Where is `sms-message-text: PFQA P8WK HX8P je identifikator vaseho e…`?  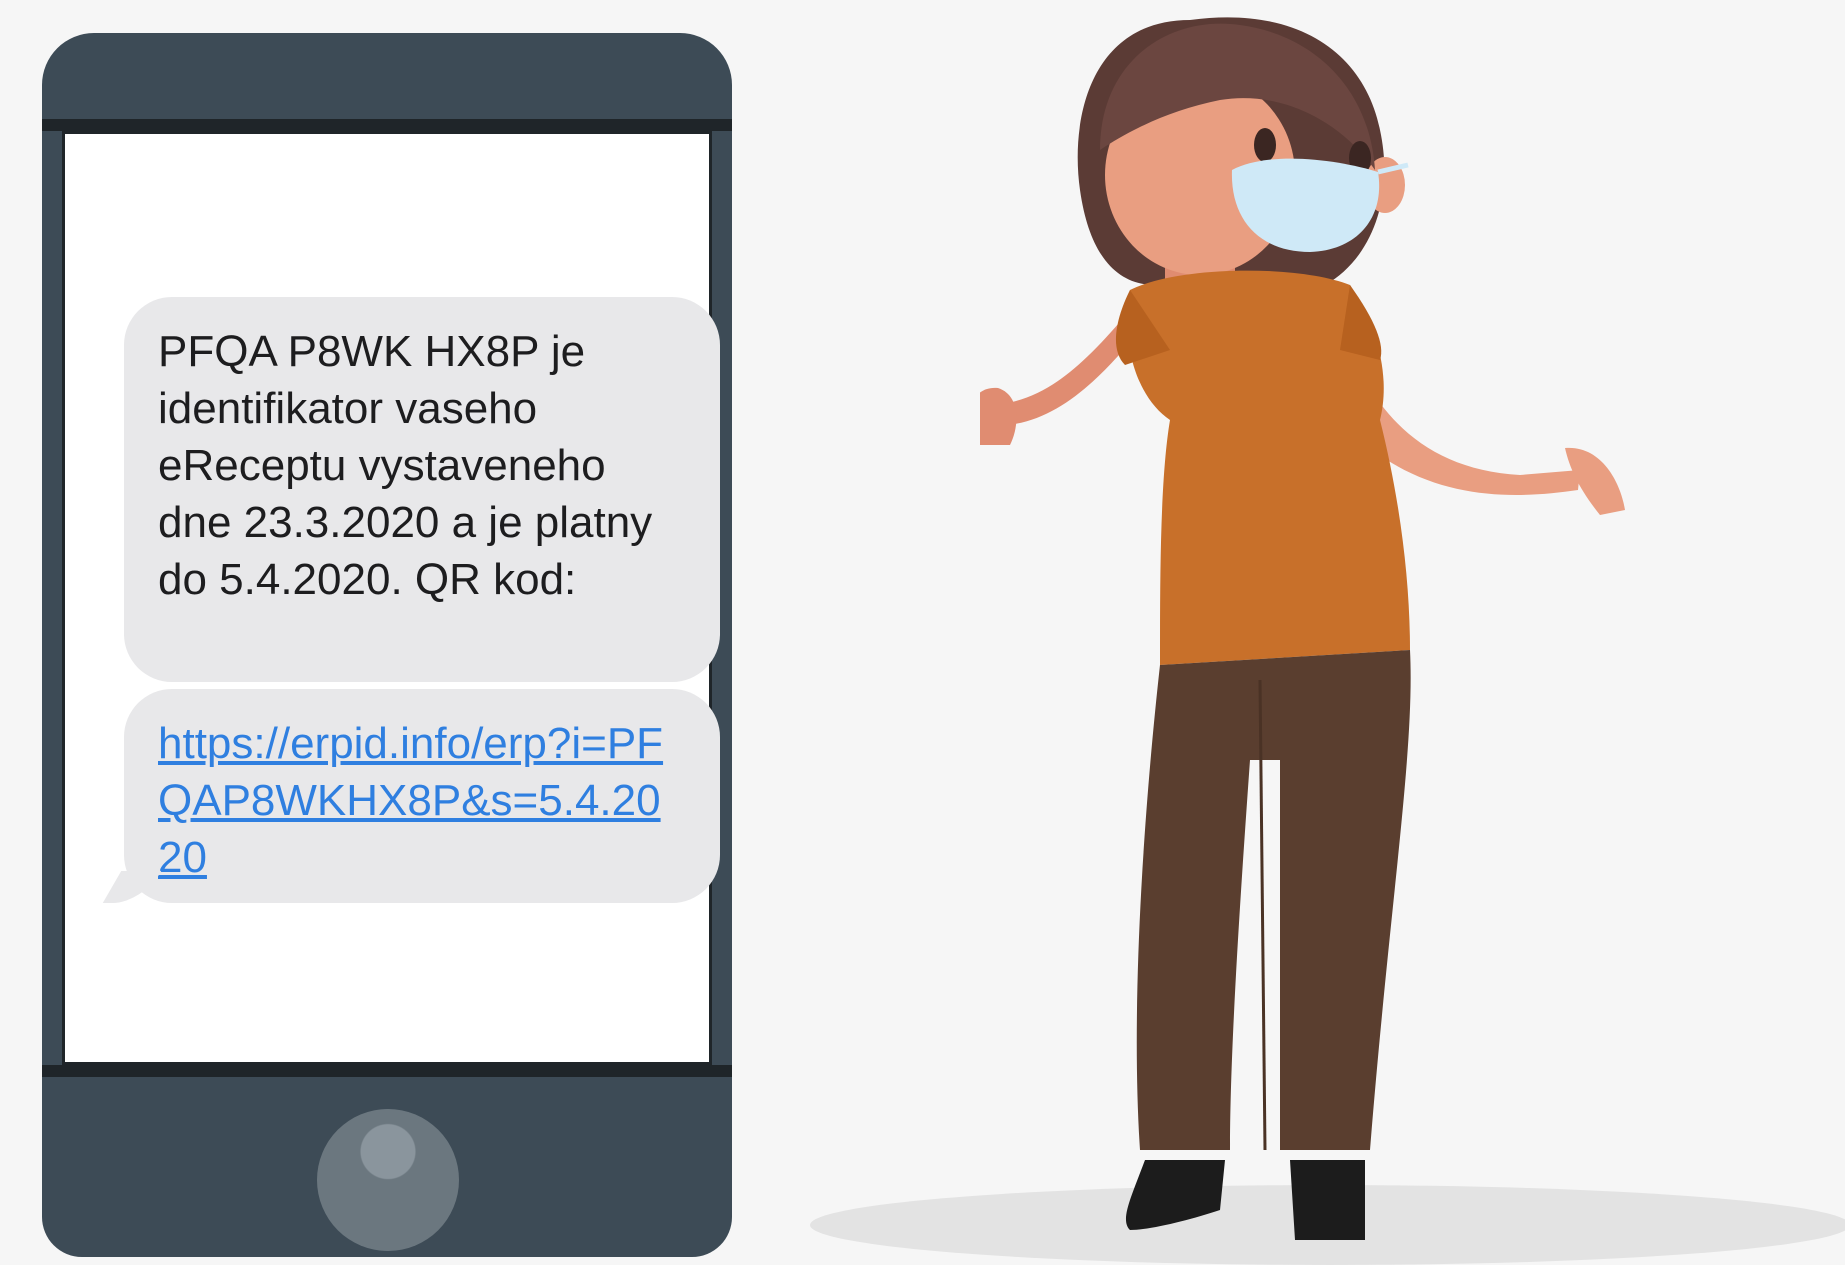 sms-message-text: PFQA P8WK HX8P je identifikator vaseho e… is located at coordinates (405, 465).